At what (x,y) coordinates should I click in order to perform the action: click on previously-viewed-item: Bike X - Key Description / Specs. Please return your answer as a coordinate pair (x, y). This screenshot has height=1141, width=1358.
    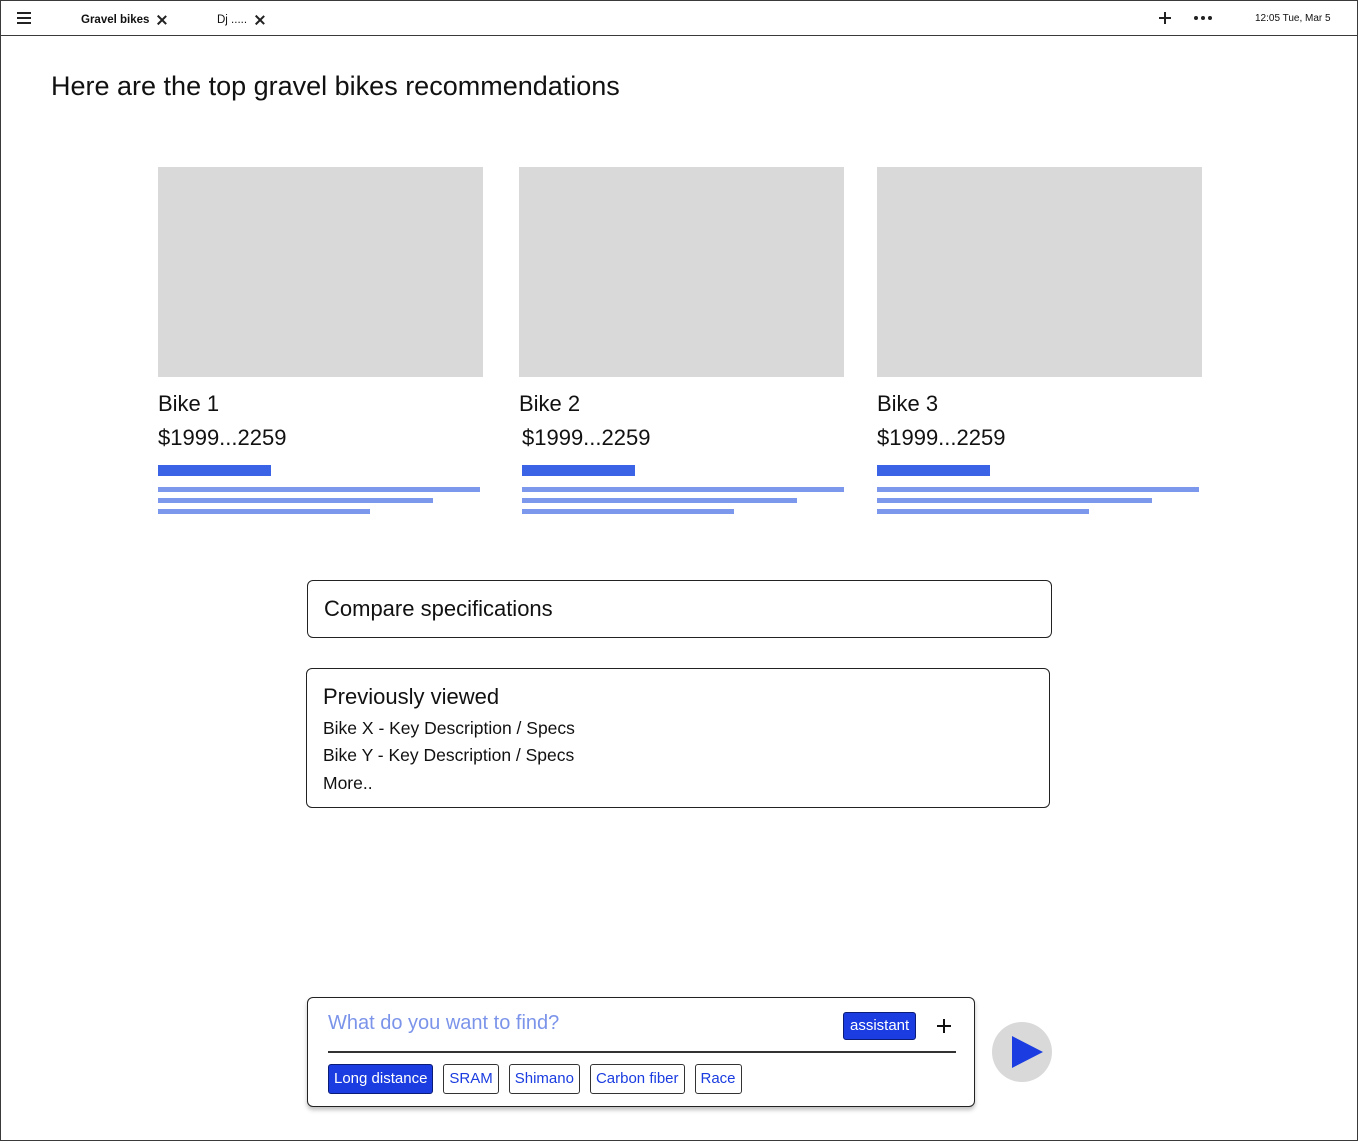
    Looking at the image, I should click on (449, 728).